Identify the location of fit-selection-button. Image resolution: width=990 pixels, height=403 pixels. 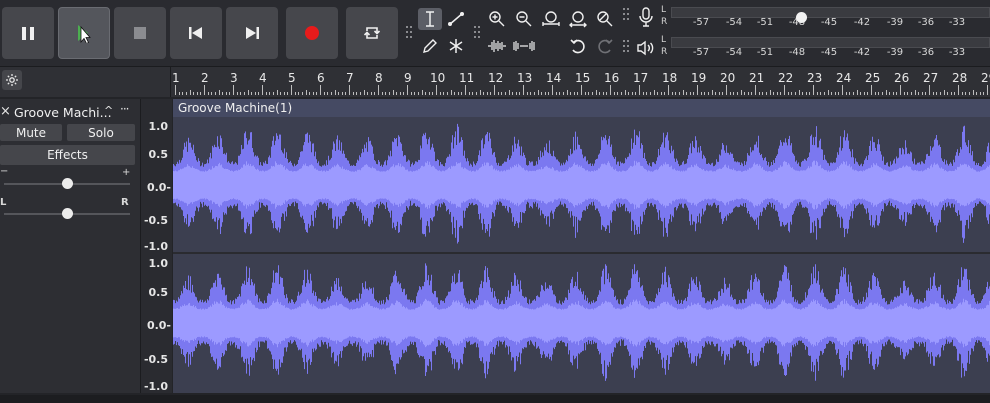
(551, 19).